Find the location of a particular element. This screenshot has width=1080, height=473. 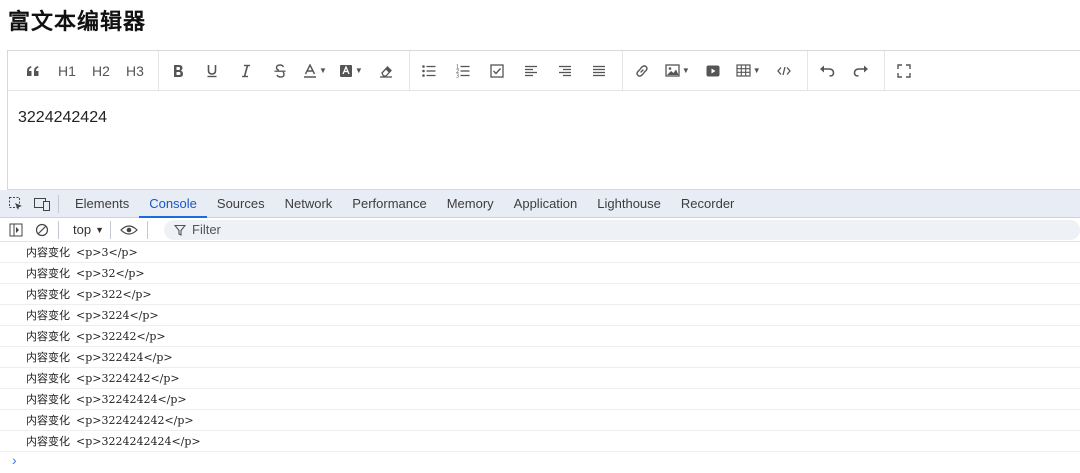

align-right-icon is located at coordinates (565, 71).